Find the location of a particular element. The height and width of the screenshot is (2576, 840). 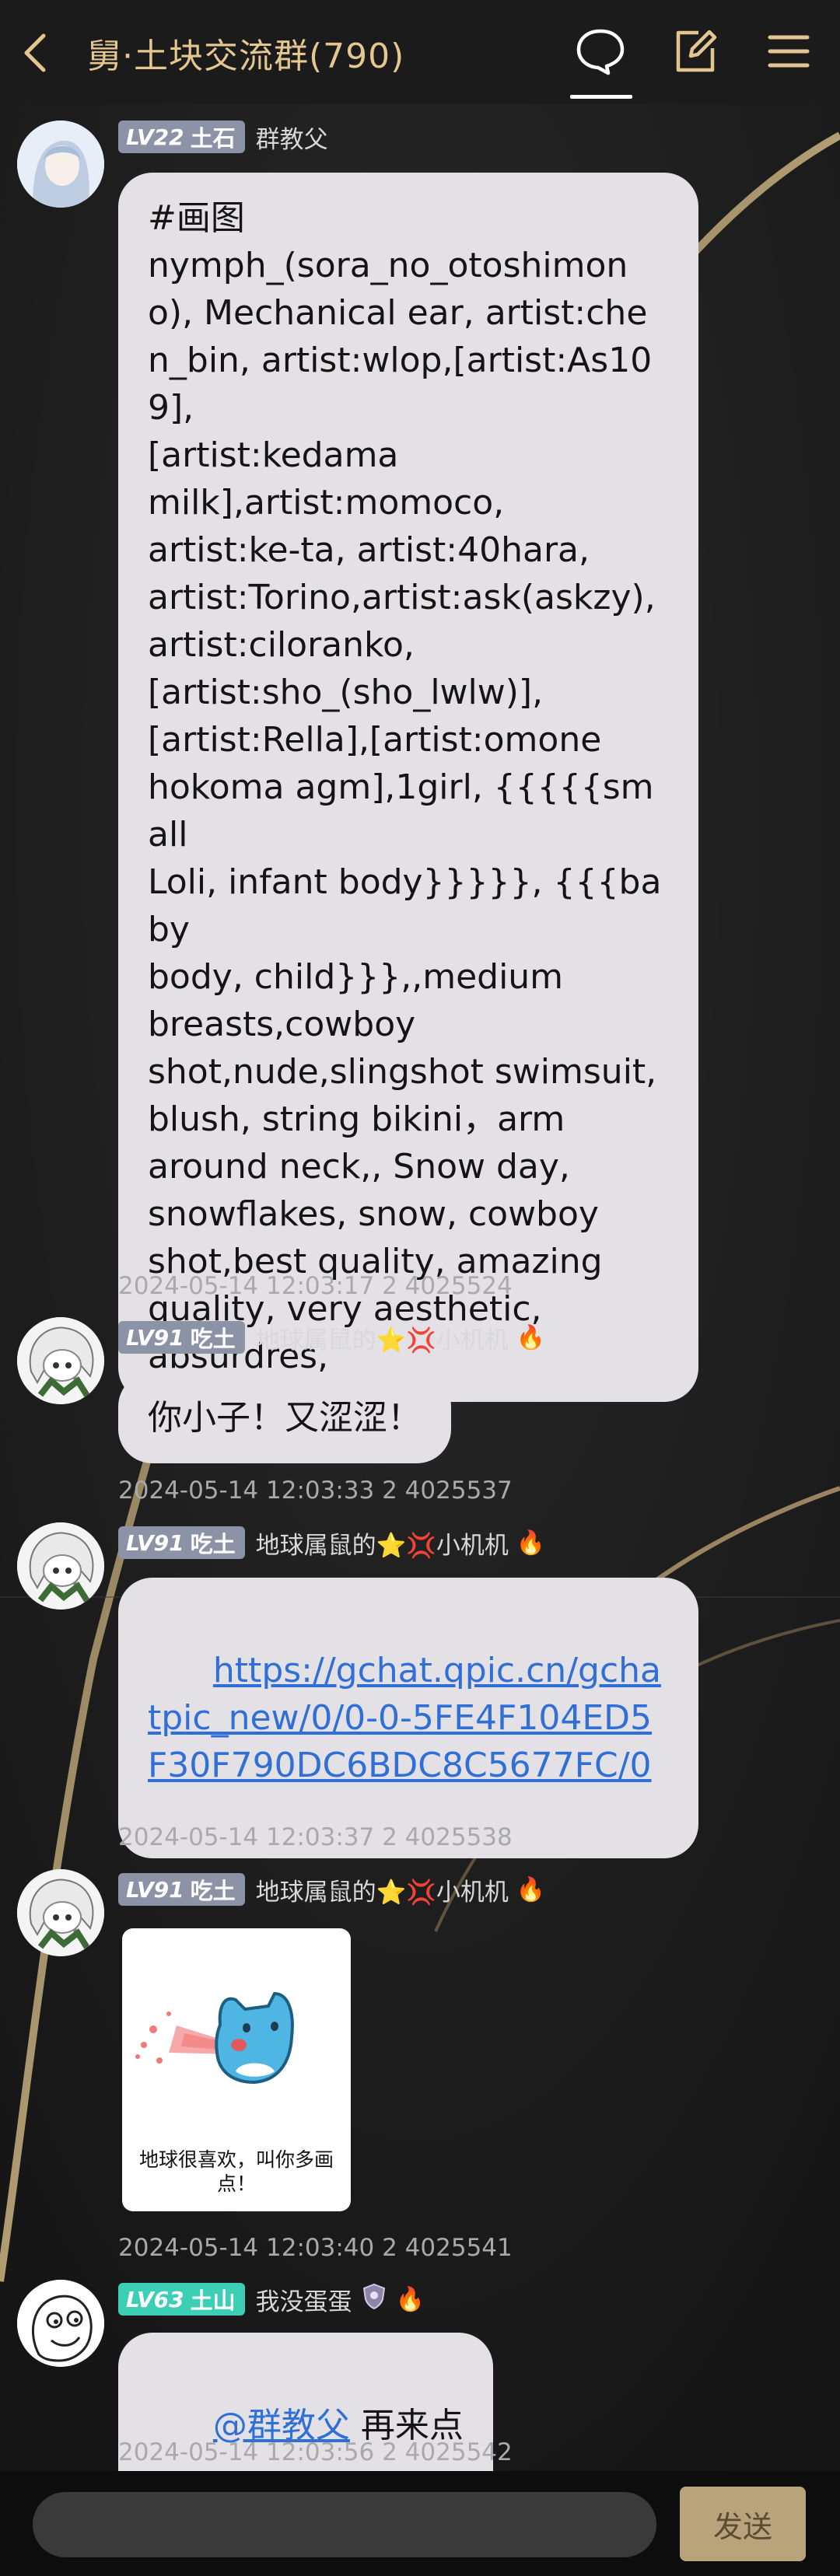

avatar-meme-face-image is located at coordinates (61, 2323).